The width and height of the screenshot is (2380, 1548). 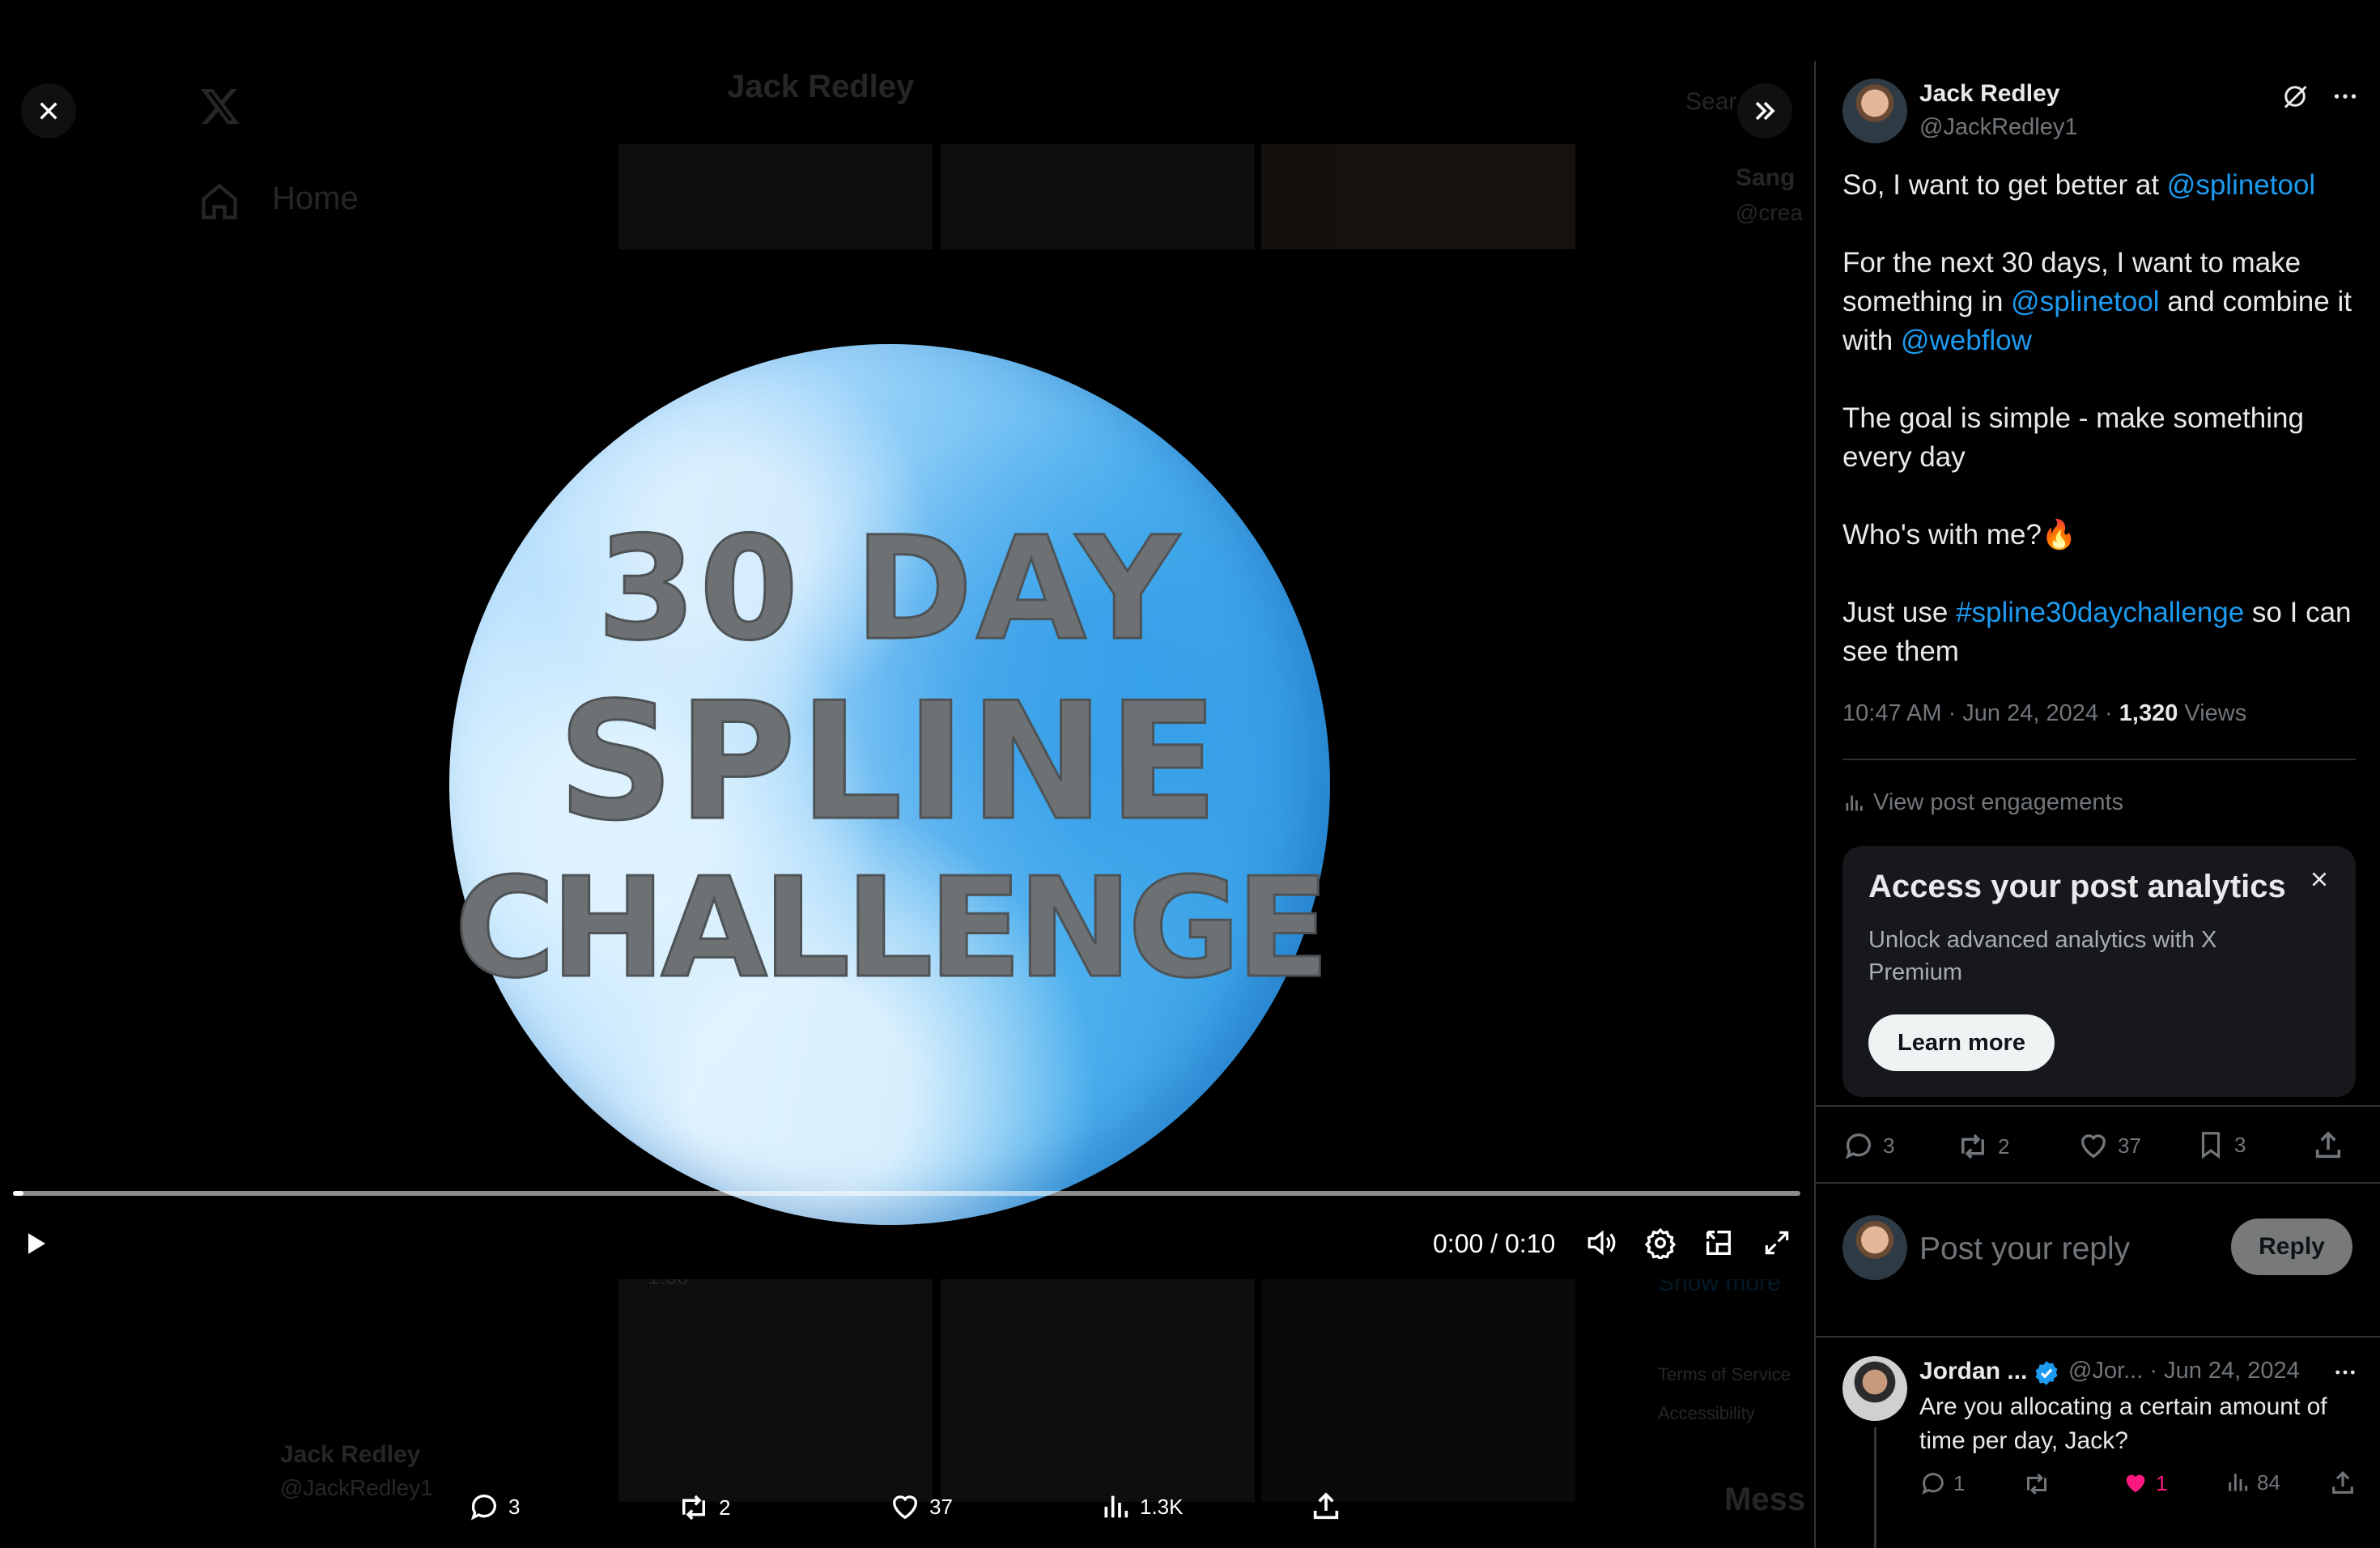 What do you see at coordinates (2042, 956) in the screenshot?
I see `promo-description: Unlock advanced analytics with X Premium` at bounding box center [2042, 956].